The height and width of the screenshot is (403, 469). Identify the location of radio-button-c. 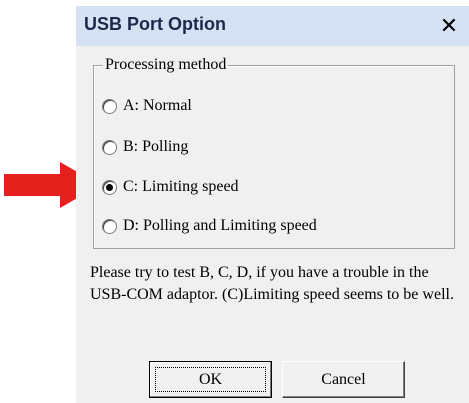
(109, 187).